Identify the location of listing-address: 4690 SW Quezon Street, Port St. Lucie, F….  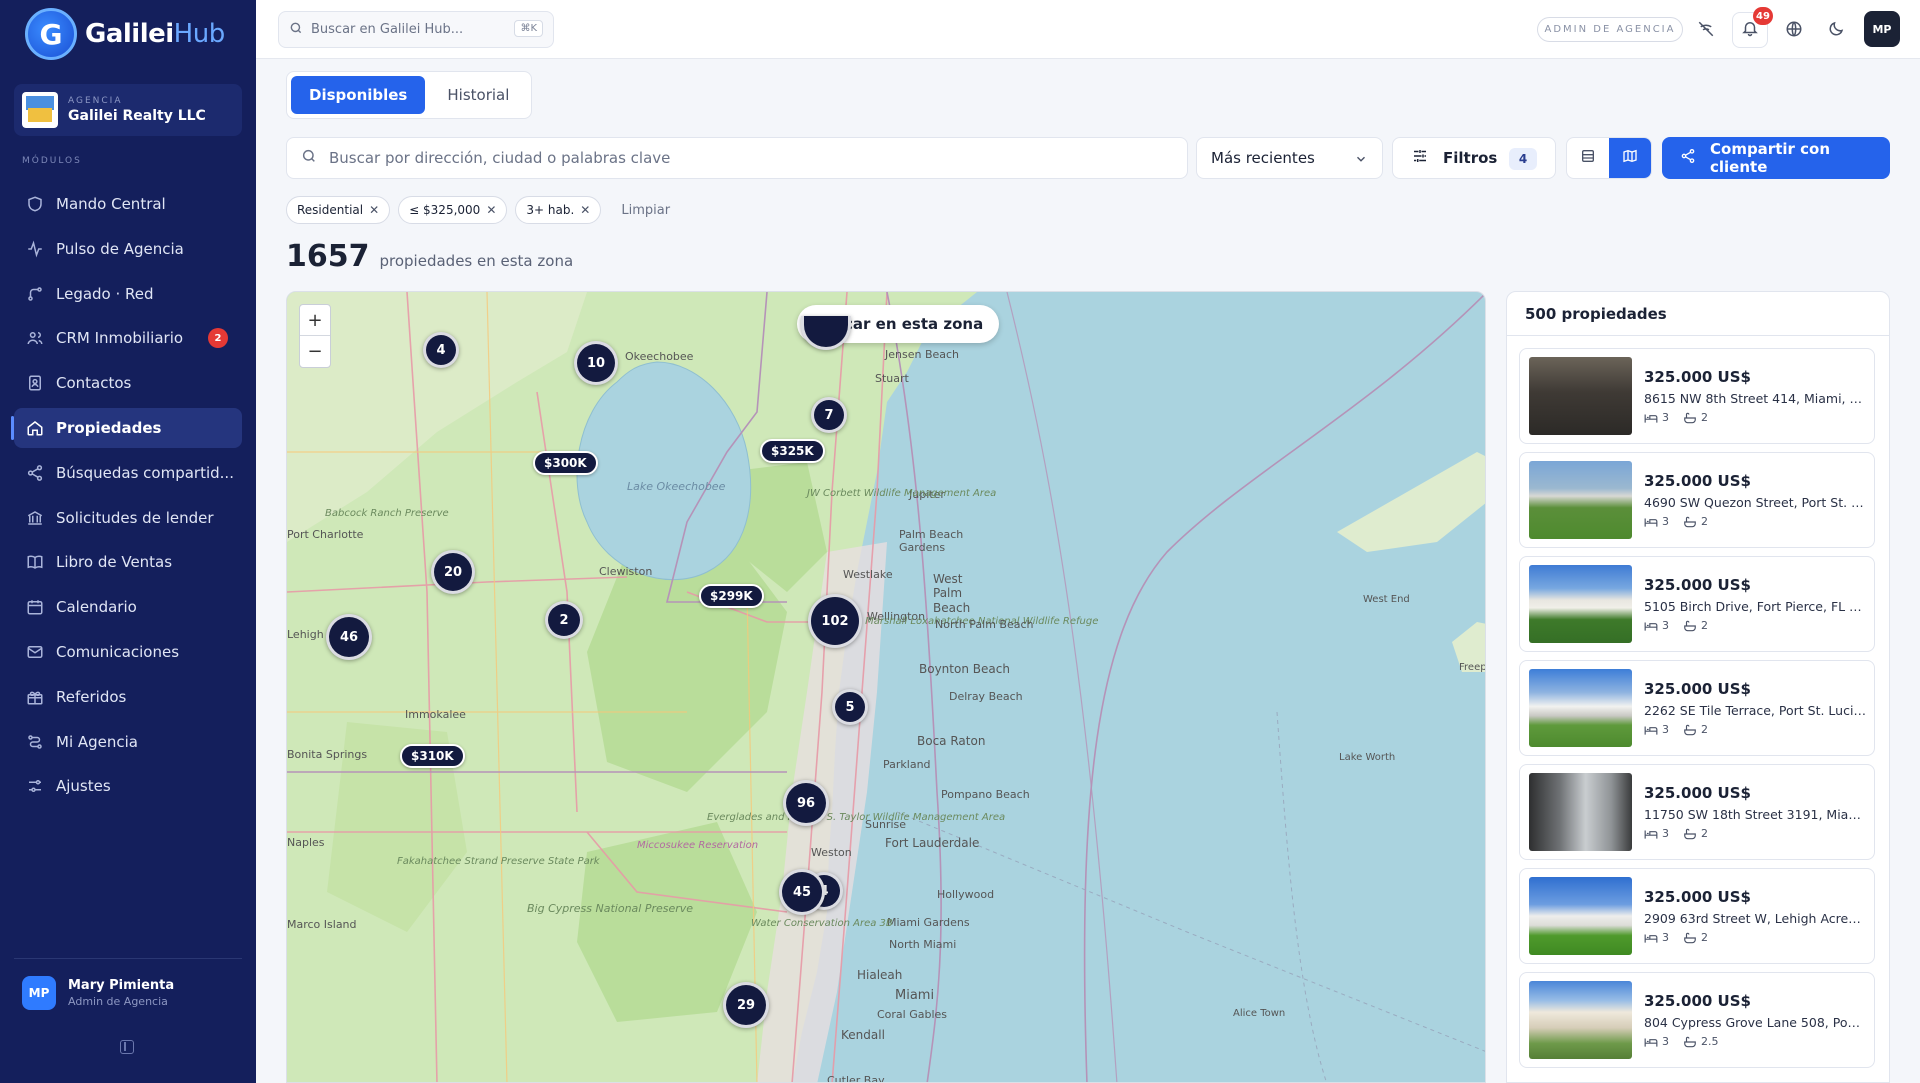
(1755, 502).